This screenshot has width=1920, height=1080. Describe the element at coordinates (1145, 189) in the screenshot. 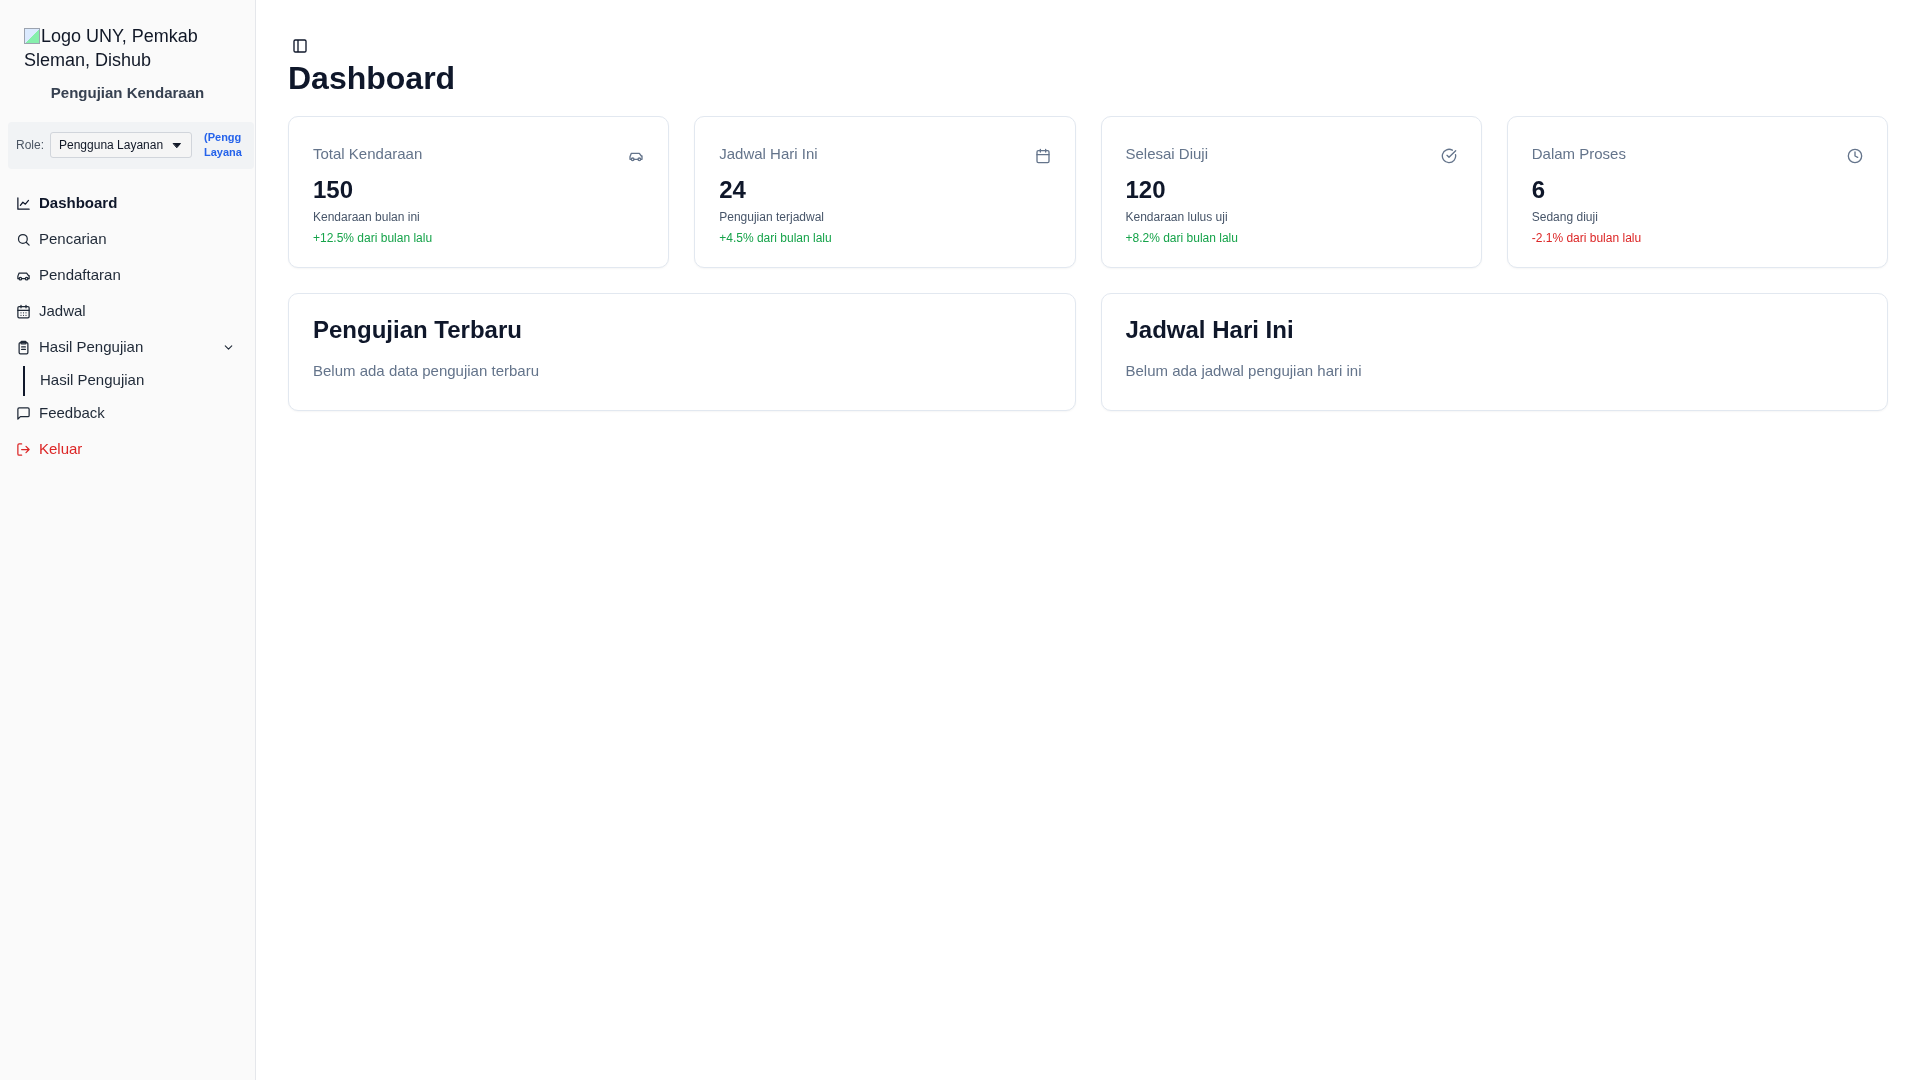

I see `stat-value: 120` at that location.